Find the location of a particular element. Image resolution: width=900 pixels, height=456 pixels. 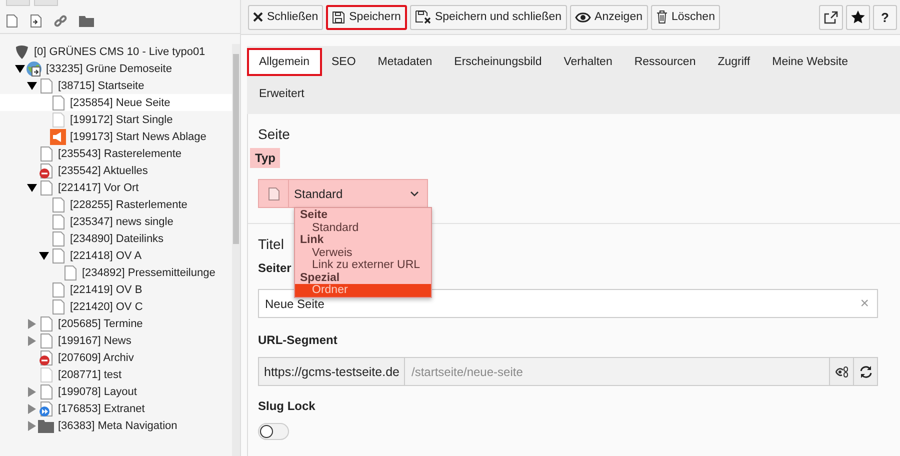

globe-page-icon is located at coordinates (34, 68).